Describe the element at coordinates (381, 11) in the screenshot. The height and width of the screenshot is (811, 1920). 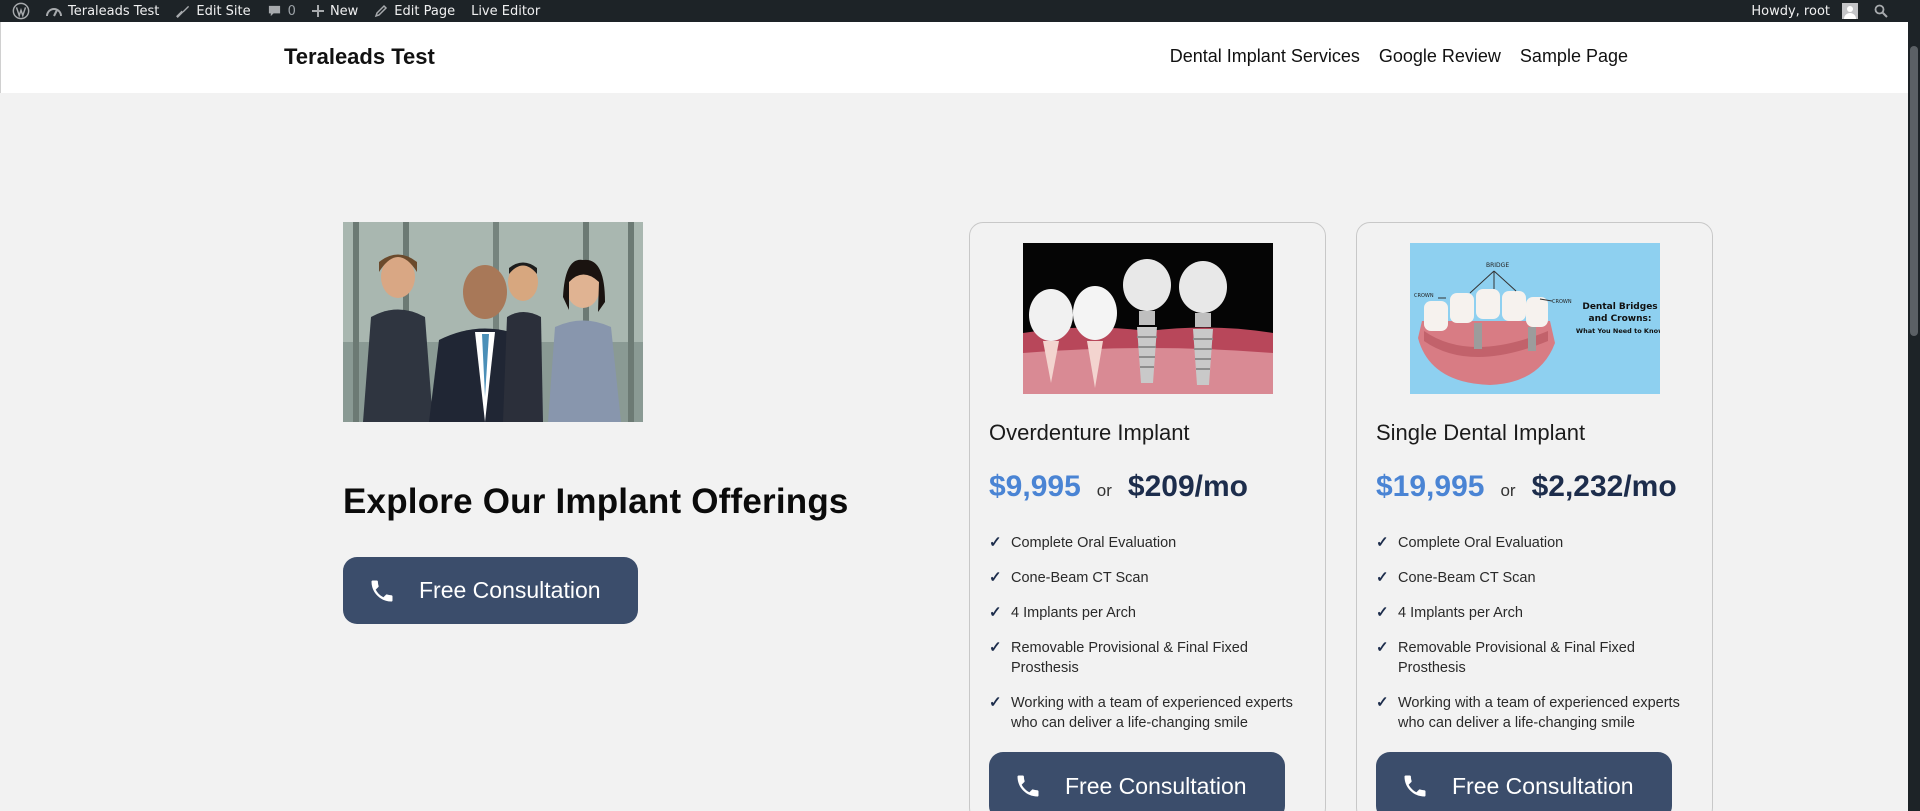
I see `pencil-icon` at that location.